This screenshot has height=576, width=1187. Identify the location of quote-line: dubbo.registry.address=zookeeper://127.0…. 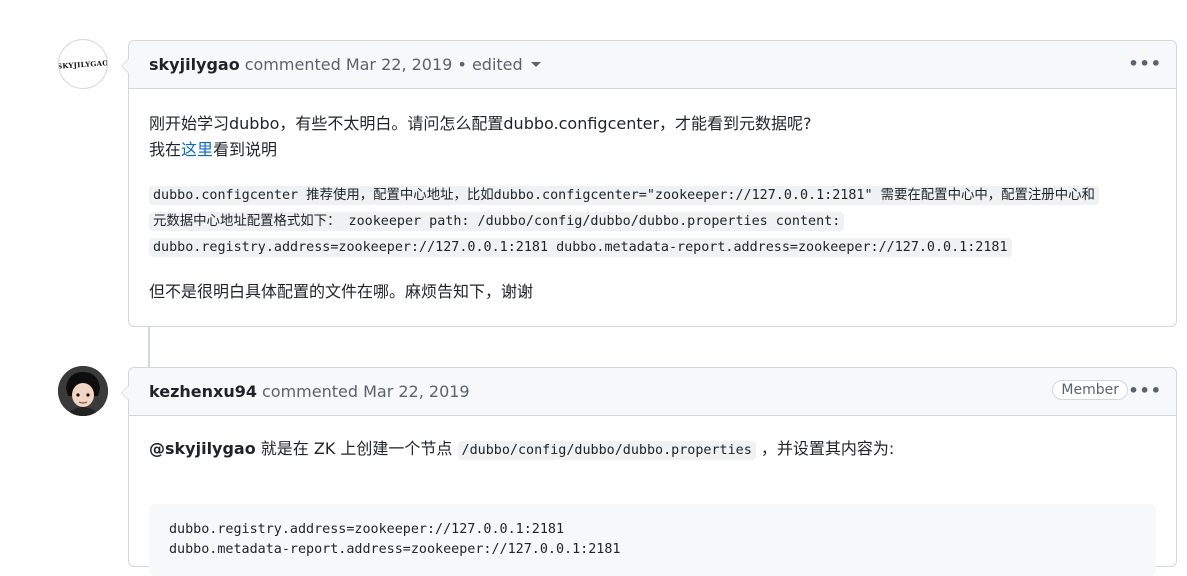
(580, 247).